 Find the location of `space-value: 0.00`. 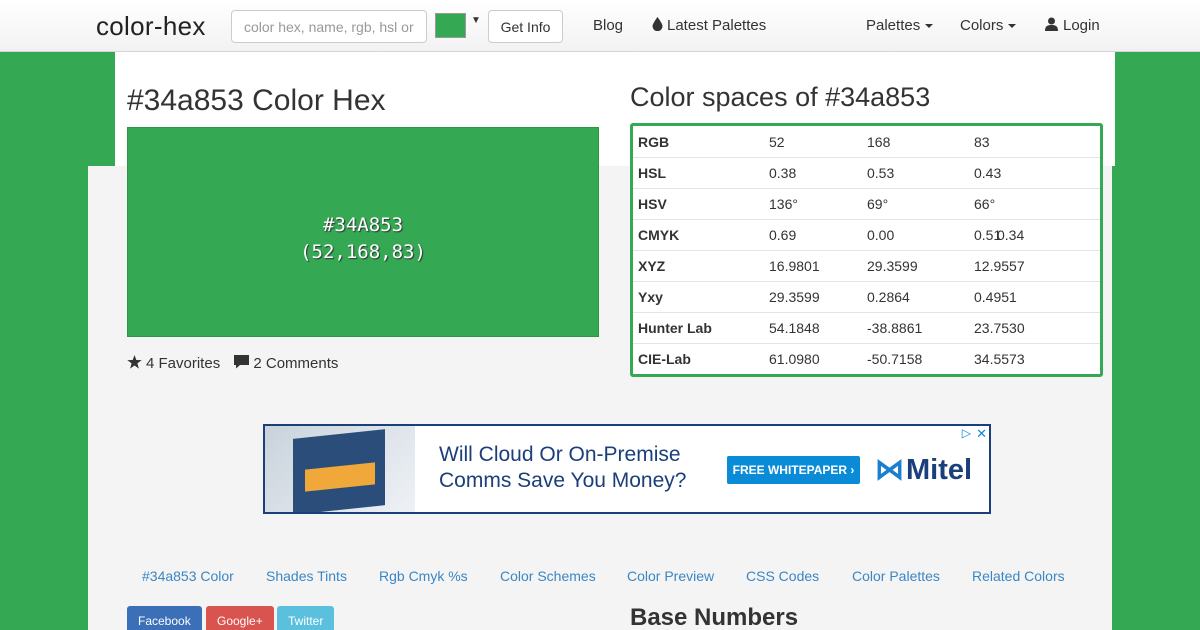

space-value: 0.00 is located at coordinates (881, 235).